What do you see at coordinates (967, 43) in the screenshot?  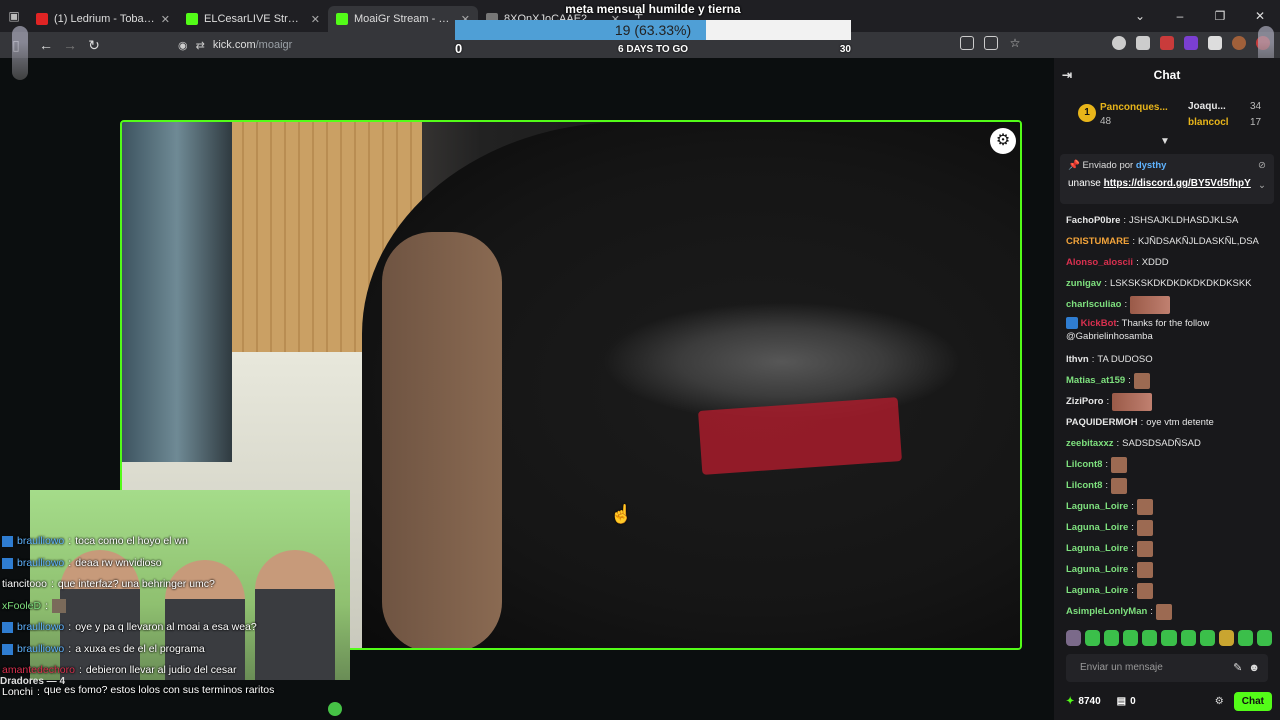 I see `cast-icon` at bounding box center [967, 43].